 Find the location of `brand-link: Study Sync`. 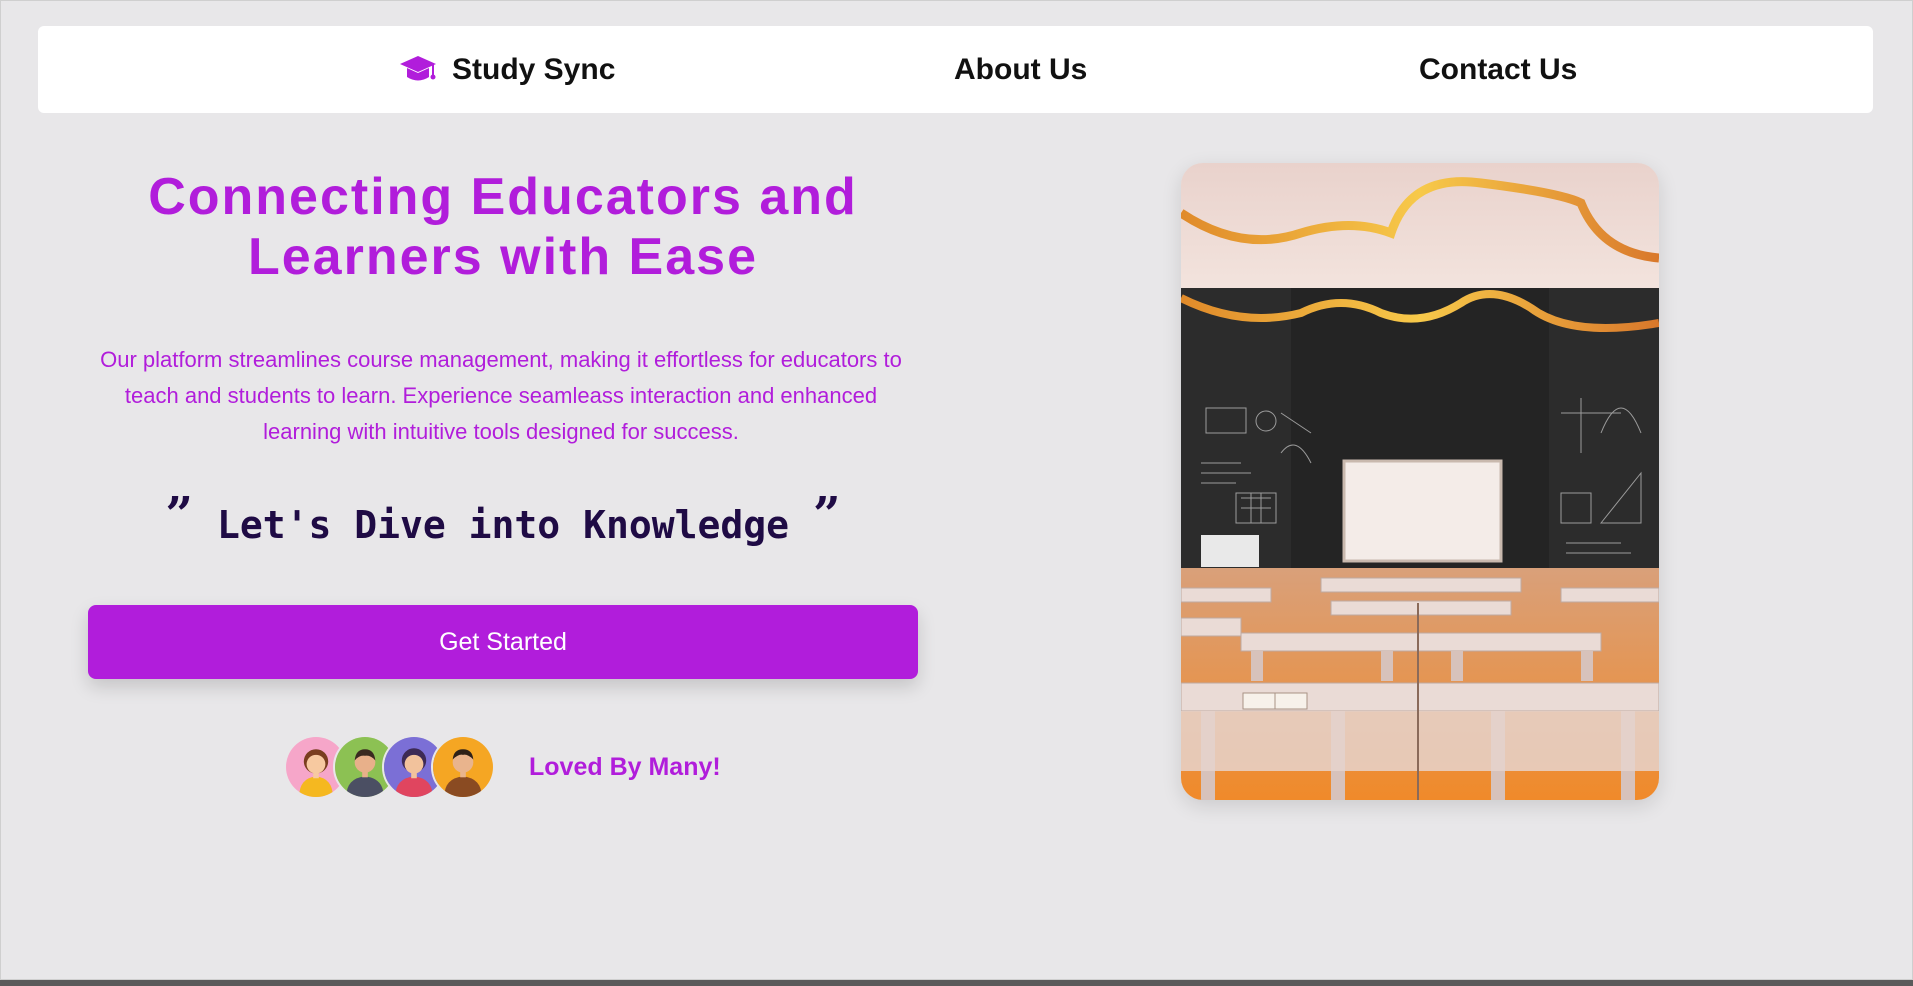

brand-link: Study Sync is located at coordinates (506, 69).